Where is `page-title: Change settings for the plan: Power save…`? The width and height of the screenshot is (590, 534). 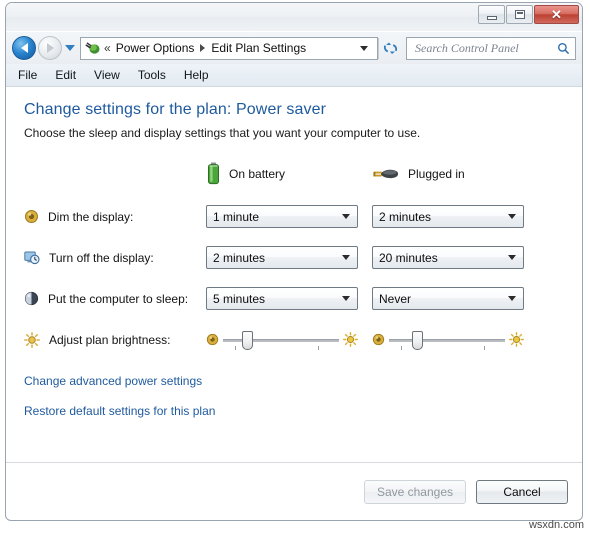
page-title: Change settings for the plan: Power save… is located at coordinates (175, 109).